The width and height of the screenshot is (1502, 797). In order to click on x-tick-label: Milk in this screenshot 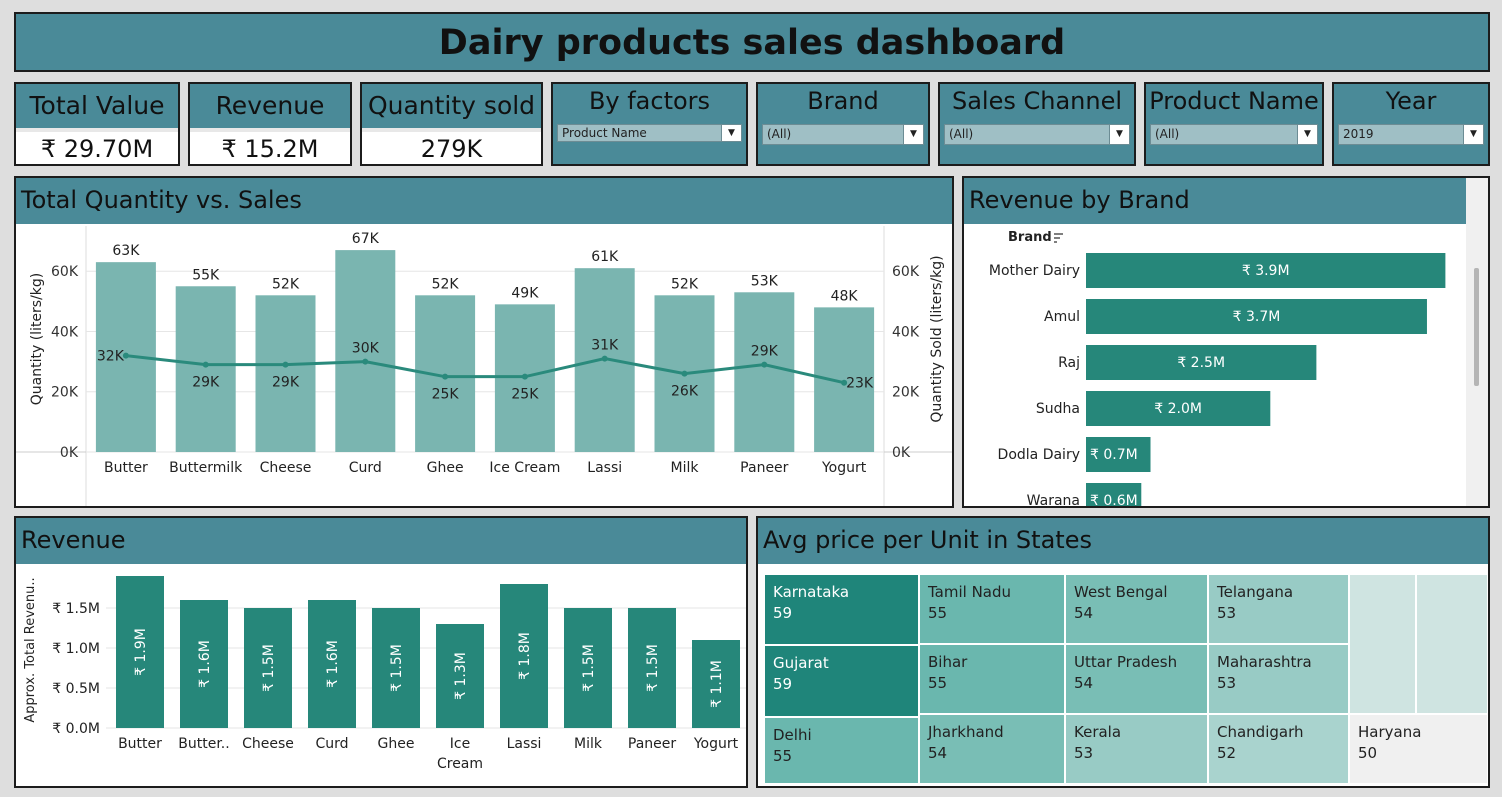, I will do `click(588, 744)`.